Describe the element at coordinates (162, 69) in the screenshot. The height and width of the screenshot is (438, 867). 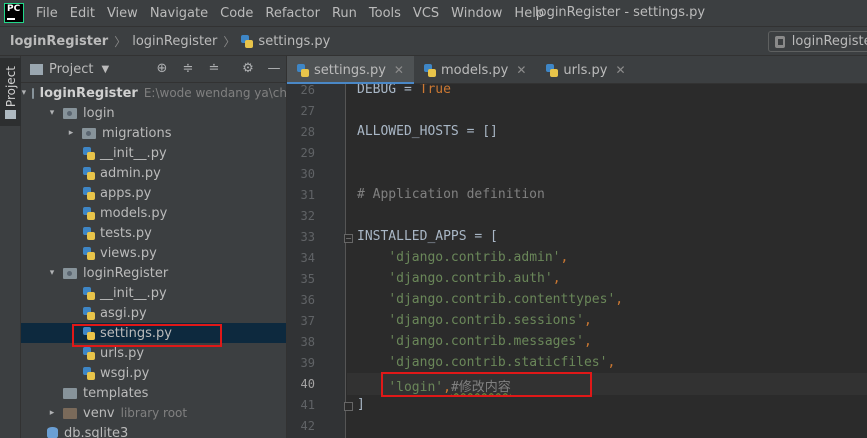
I see `locate-file-icon: ⊕` at that location.